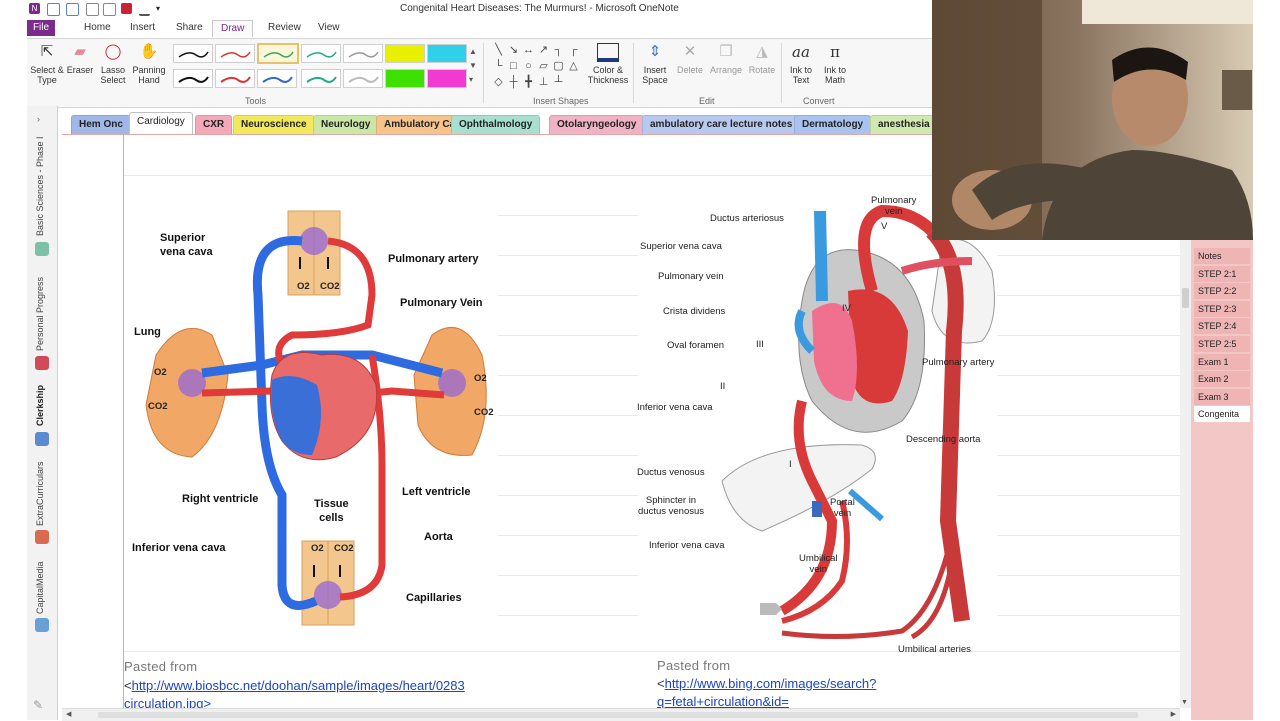 This screenshot has height=721, width=1280. What do you see at coordinates (47, 63) in the screenshot?
I see `select-type-button: ⇱ Select & Type` at bounding box center [47, 63].